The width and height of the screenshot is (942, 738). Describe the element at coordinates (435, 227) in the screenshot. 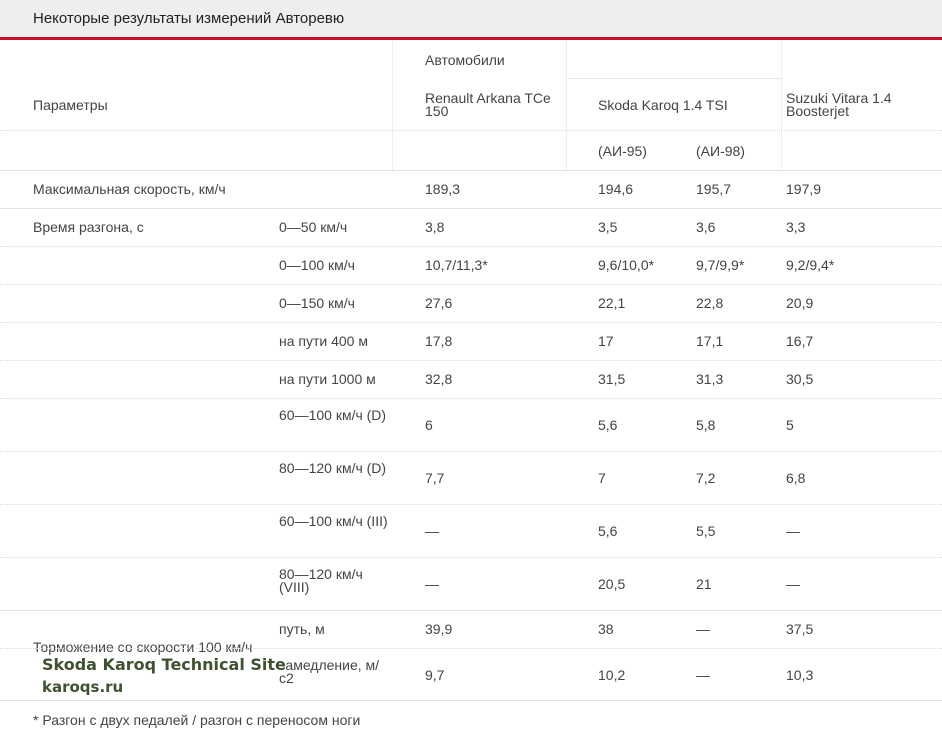

I see `table-cell-value: 3,8` at that location.